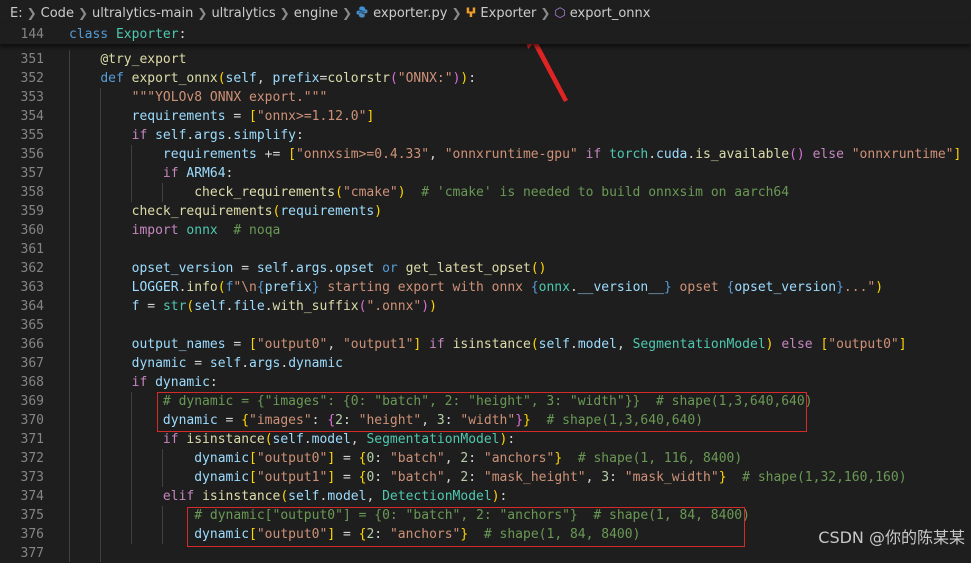 The height and width of the screenshot is (563, 971). What do you see at coordinates (485, 97) in the screenshot?
I see `code-line: 353 """YOLOv8 ONNX export."""` at bounding box center [485, 97].